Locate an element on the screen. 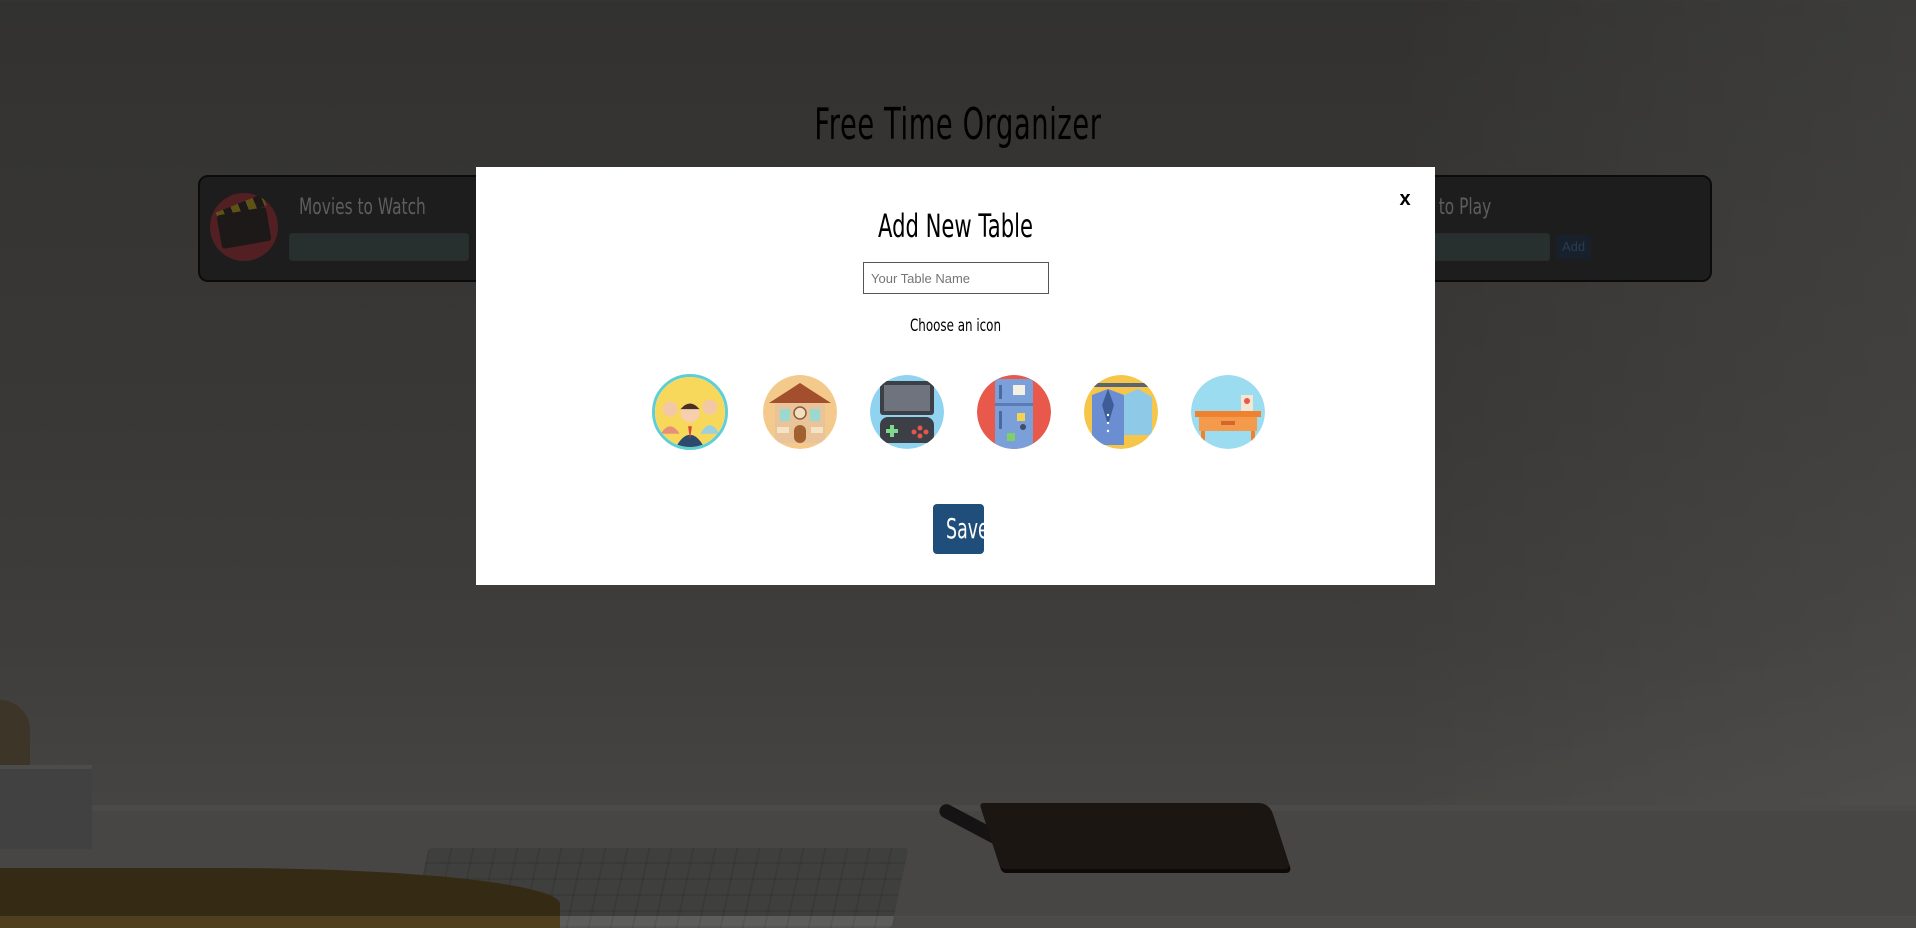 This screenshot has height=928, width=1916. icon-choices is located at coordinates (958, 414).